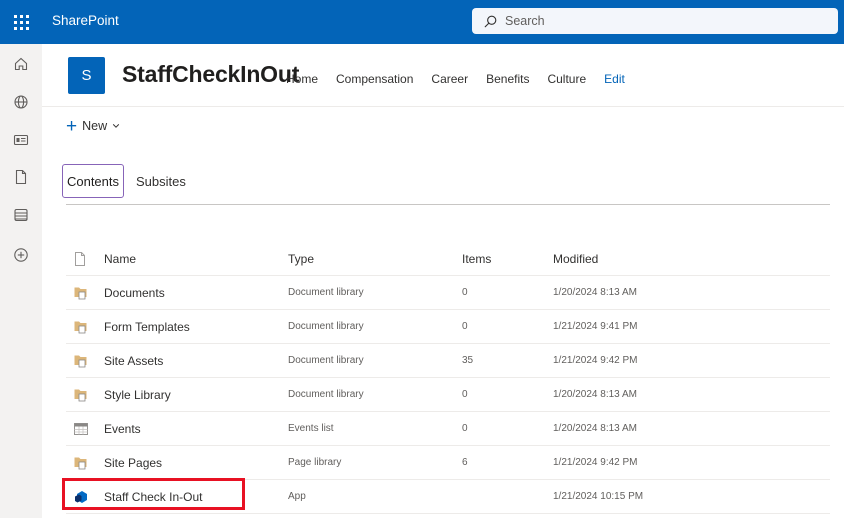  I want to click on home-icon, so click(21, 64).